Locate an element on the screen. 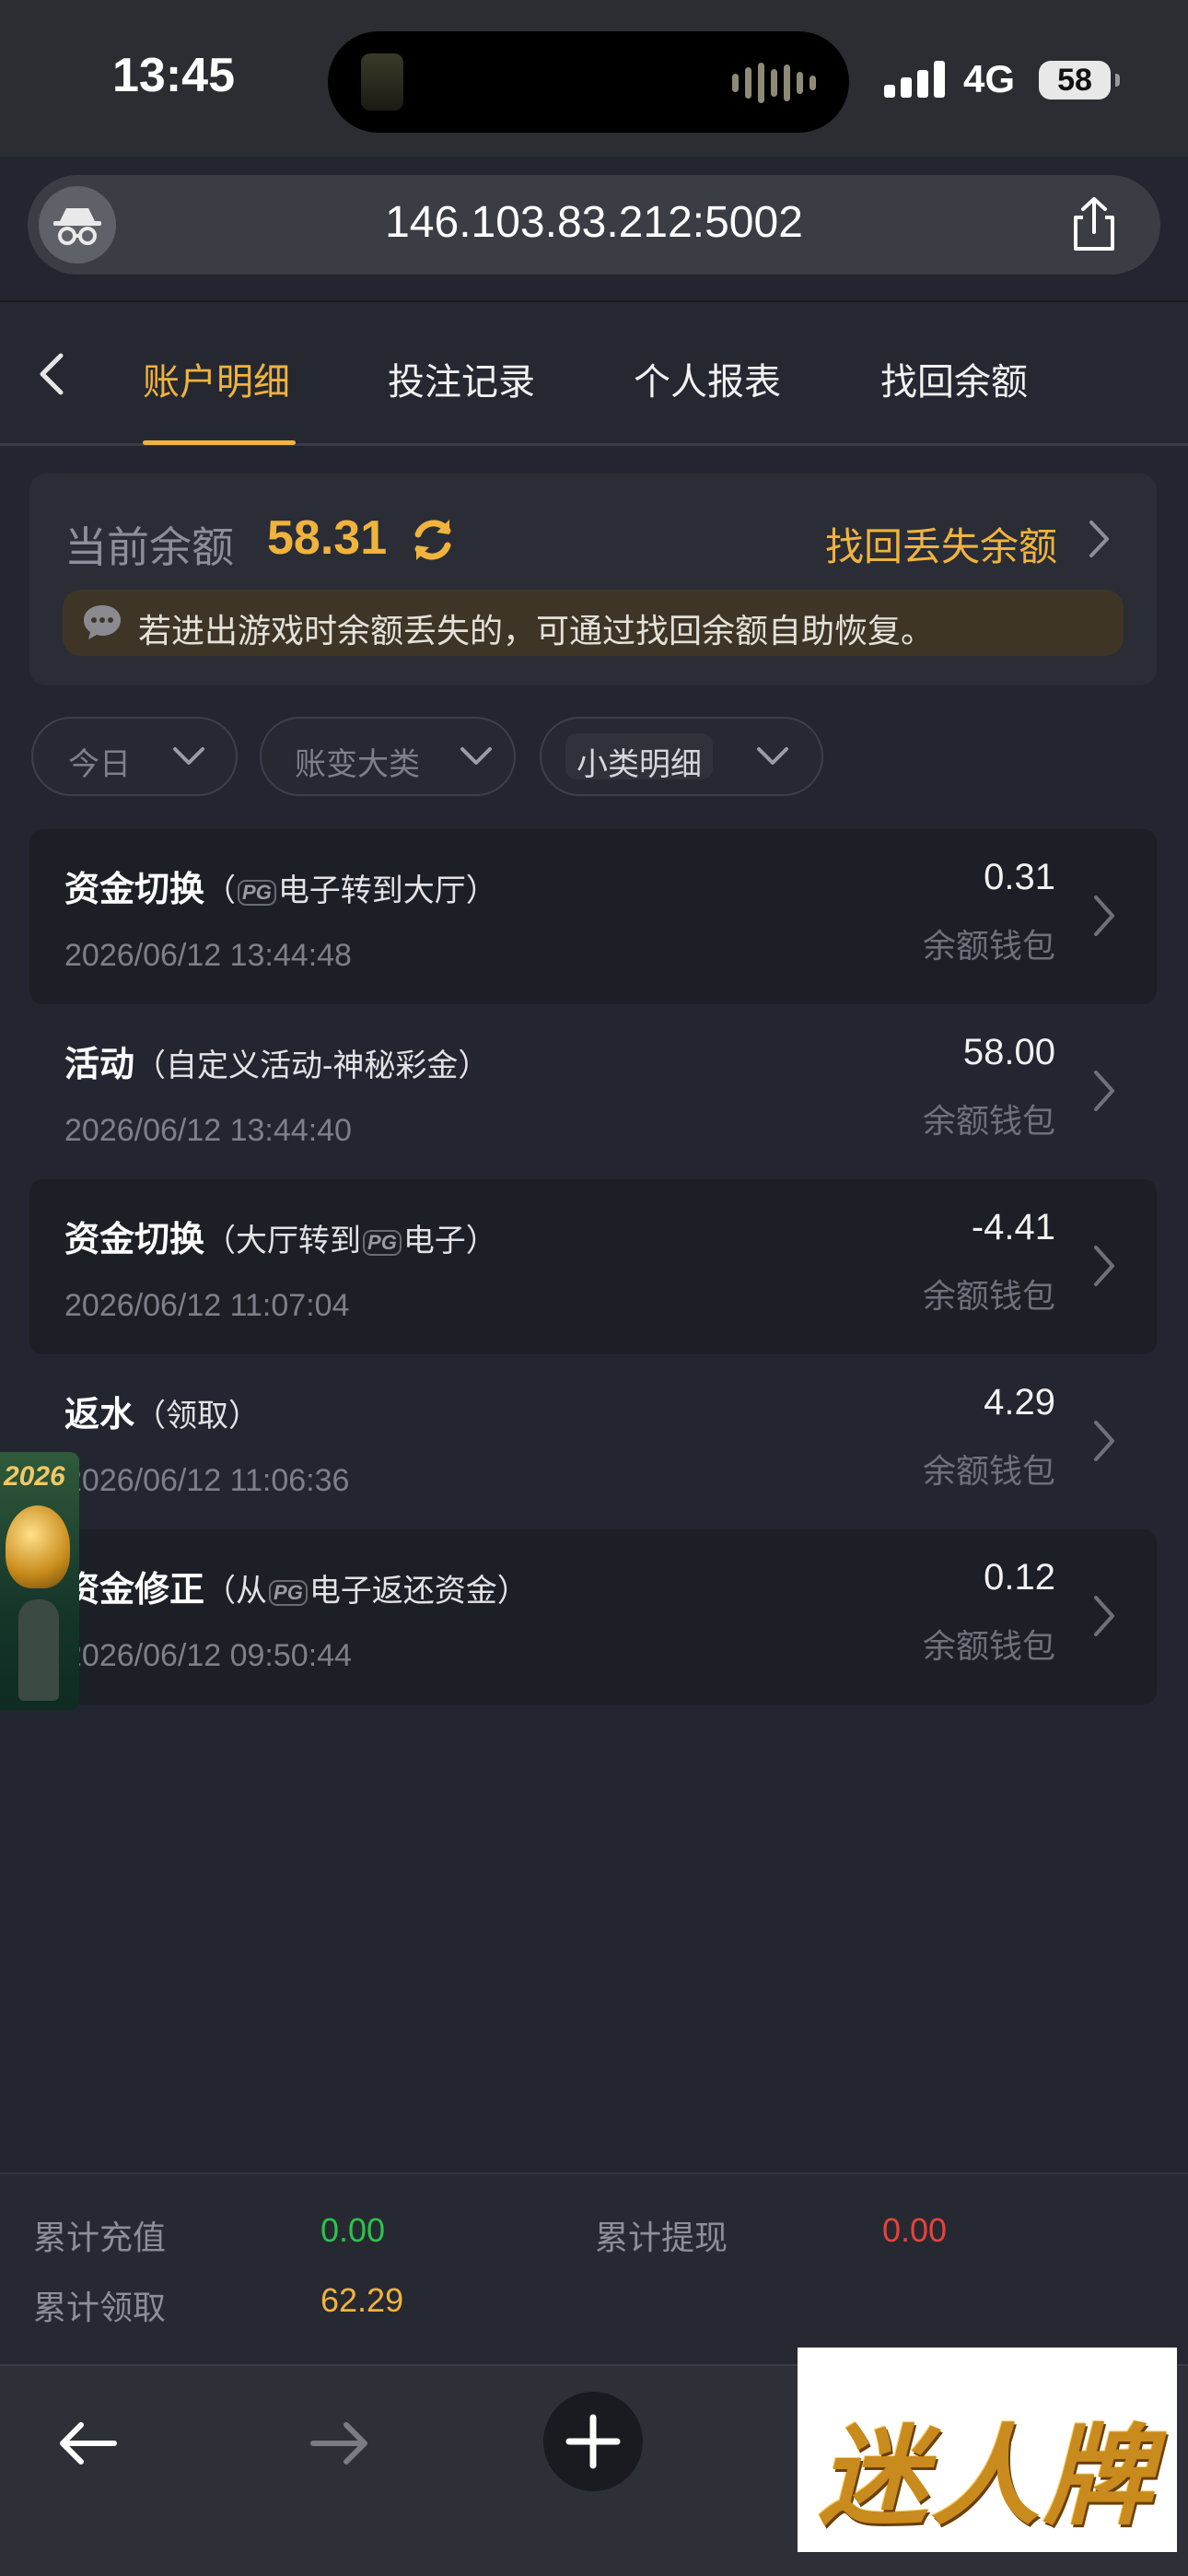 Image resolution: width=1188 pixels, height=2576 pixels. record-amount: 4.29 is located at coordinates (1019, 1403).